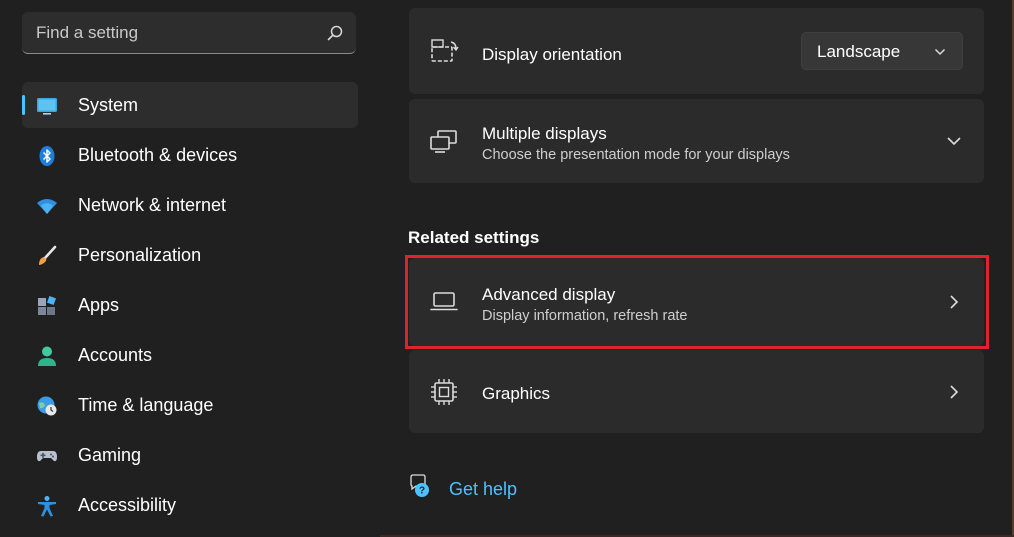 The width and height of the screenshot is (1014, 537). I want to click on sidebar-item-personalization: Personalization, so click(190, 255).